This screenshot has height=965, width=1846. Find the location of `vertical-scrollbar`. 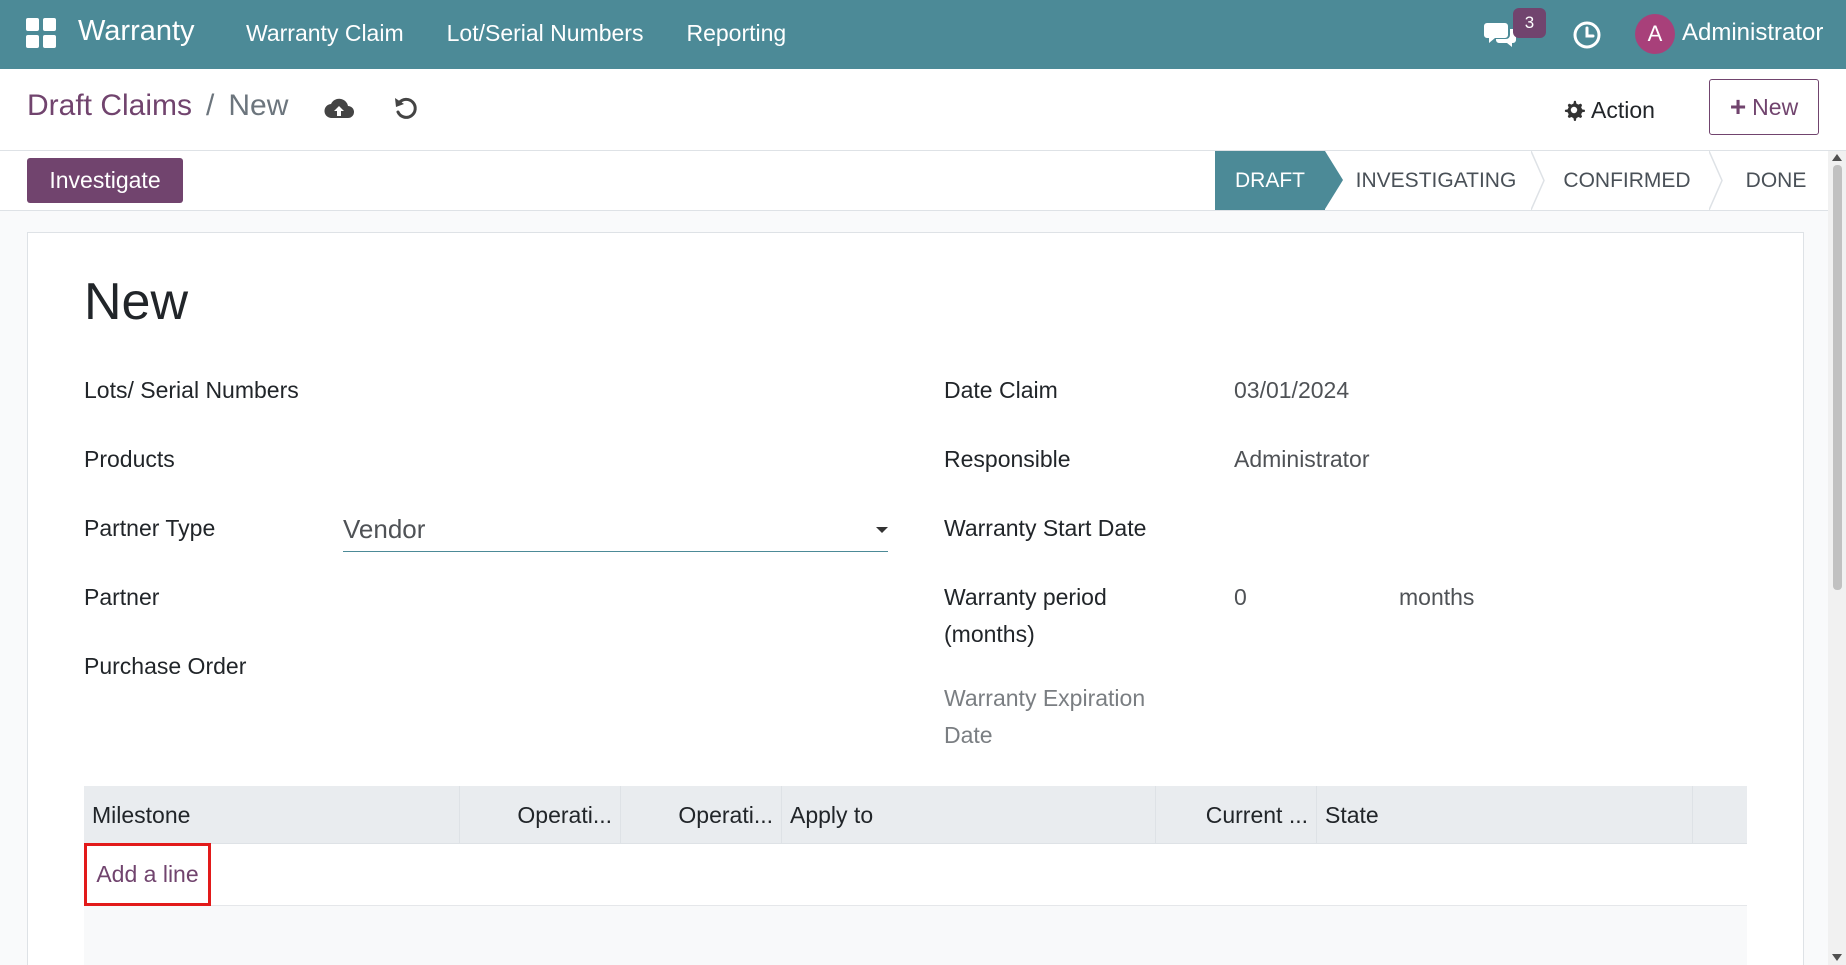

vertical-scrollbar is located at coordinates (1837, 558).